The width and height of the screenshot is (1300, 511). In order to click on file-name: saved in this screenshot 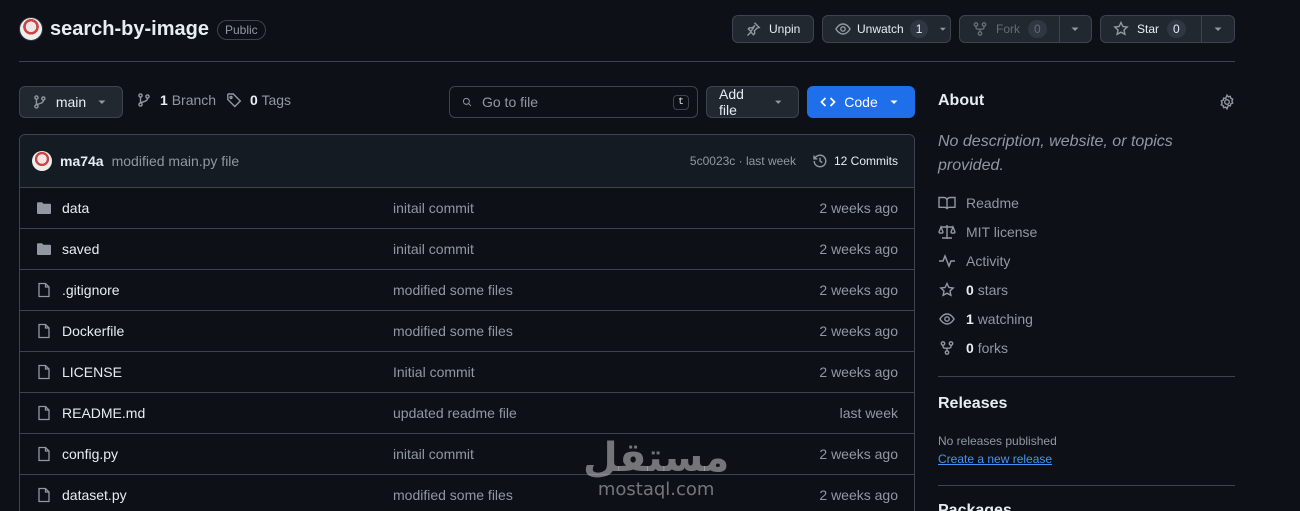, I will do `click(80, 249)`.